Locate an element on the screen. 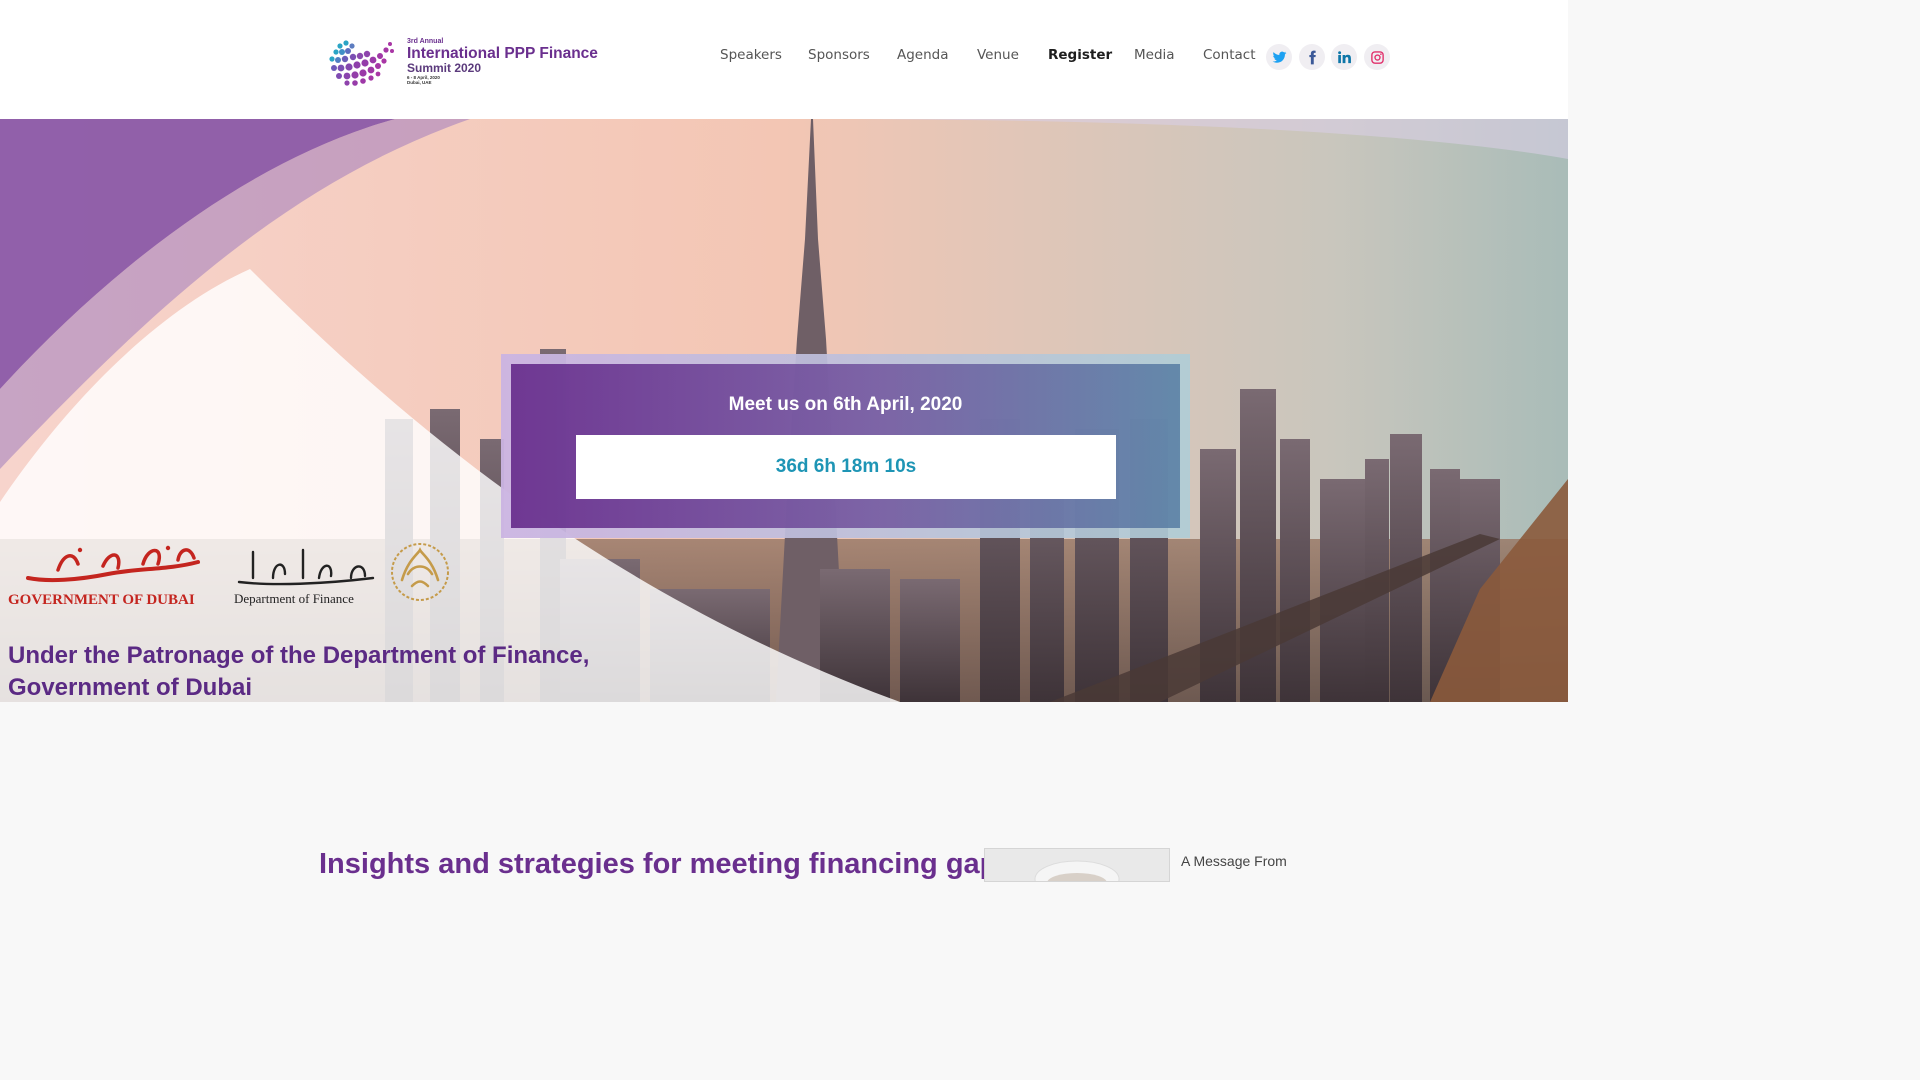  linkedin-icon is located at coordinates (1344, 56).